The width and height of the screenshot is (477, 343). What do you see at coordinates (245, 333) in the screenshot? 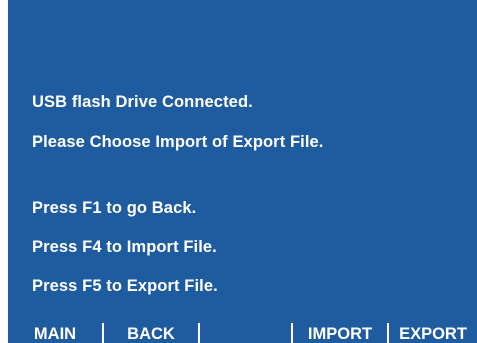
I see `empty-softkey` at bounding box center [245, 333].